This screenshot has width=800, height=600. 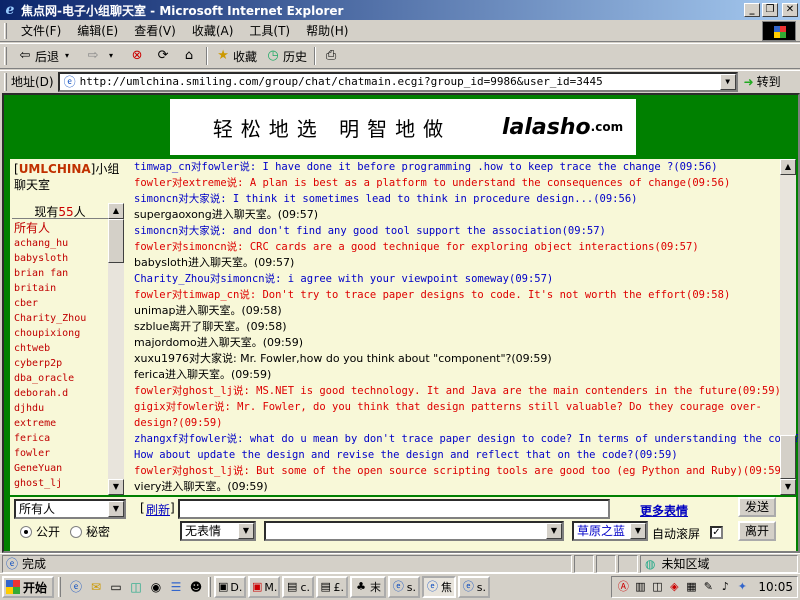 What do you see at coordinates (70, 509) in the screenshot?
I see `recipient-select: 所有人 ▼` at bounding box center [70, 509].